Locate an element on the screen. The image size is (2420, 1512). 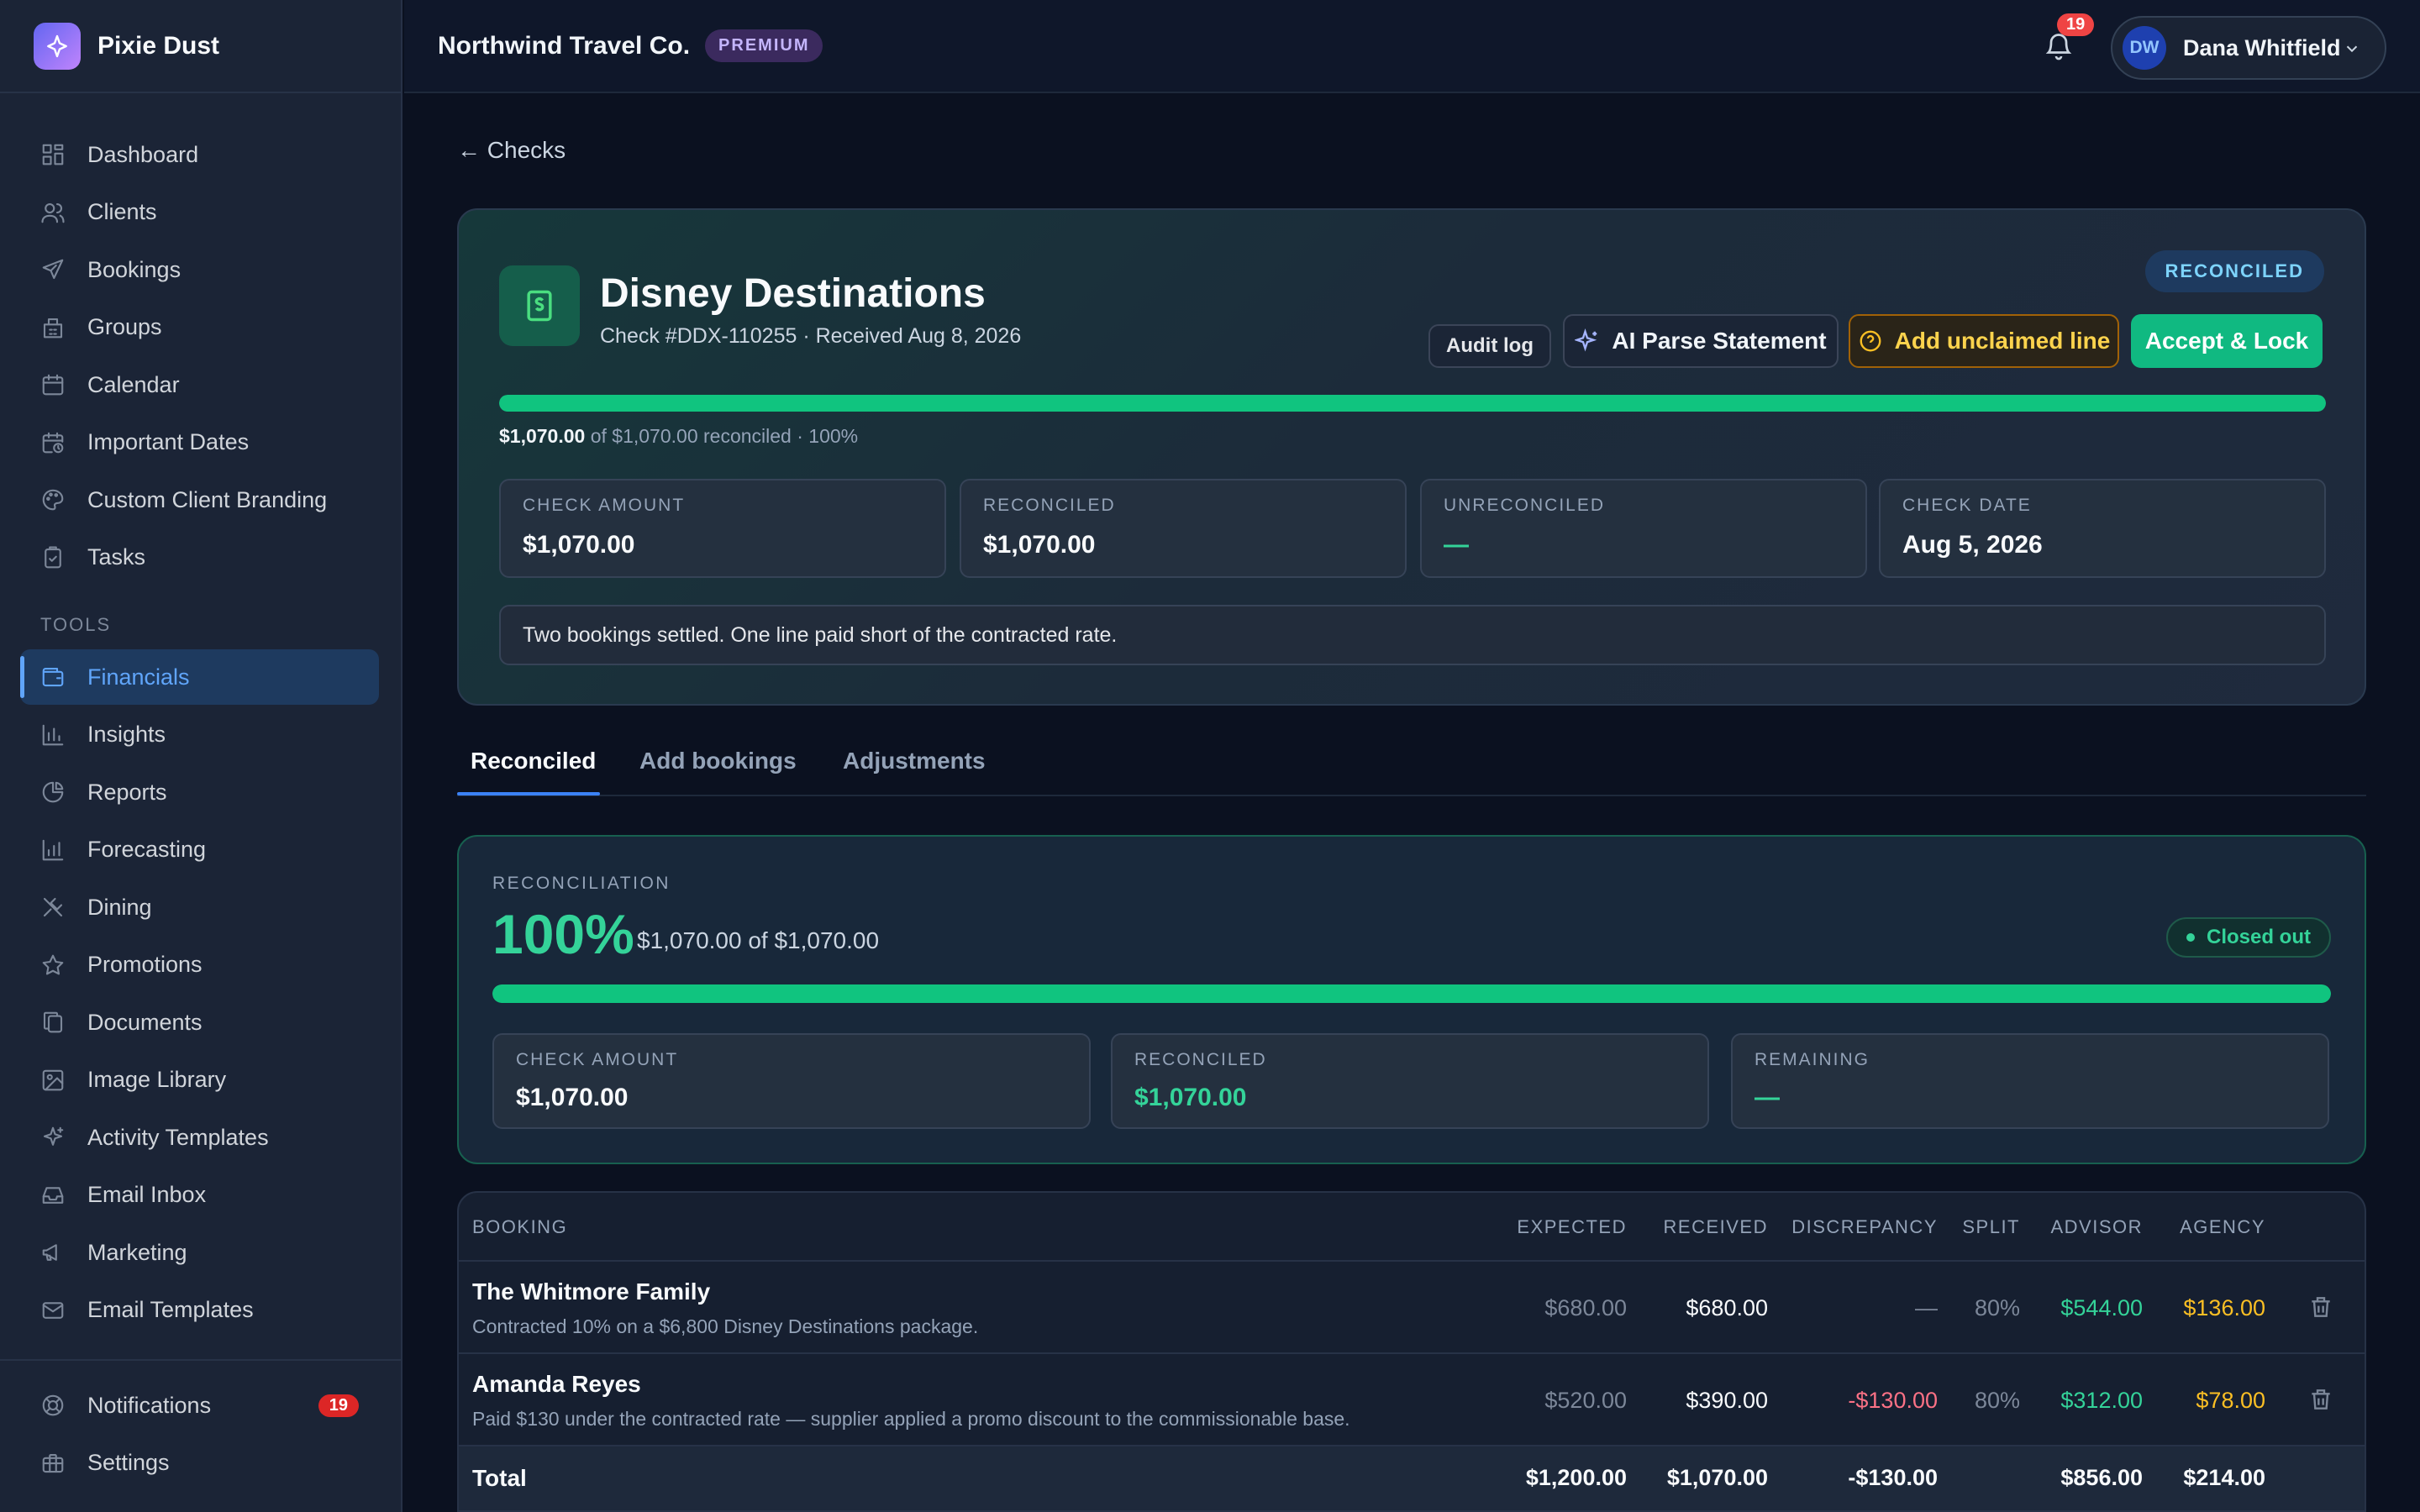
sidebar-item-label: Promotions is located at coordinates (145, 964).